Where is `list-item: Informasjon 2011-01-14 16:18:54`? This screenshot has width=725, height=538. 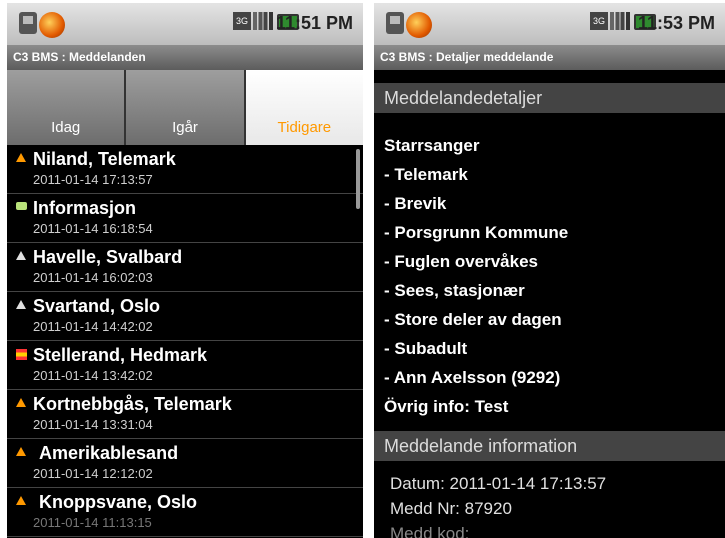
list-item: Informasjon 2011-01-14 16:18:54 is located at coordinates (185, 218).